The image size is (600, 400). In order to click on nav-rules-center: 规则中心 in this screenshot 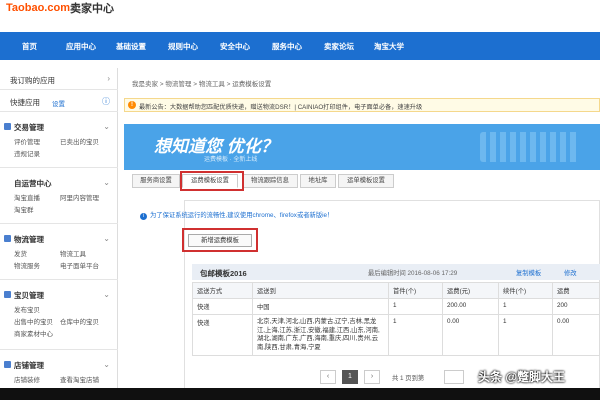, I will do `click(183, 46)`.